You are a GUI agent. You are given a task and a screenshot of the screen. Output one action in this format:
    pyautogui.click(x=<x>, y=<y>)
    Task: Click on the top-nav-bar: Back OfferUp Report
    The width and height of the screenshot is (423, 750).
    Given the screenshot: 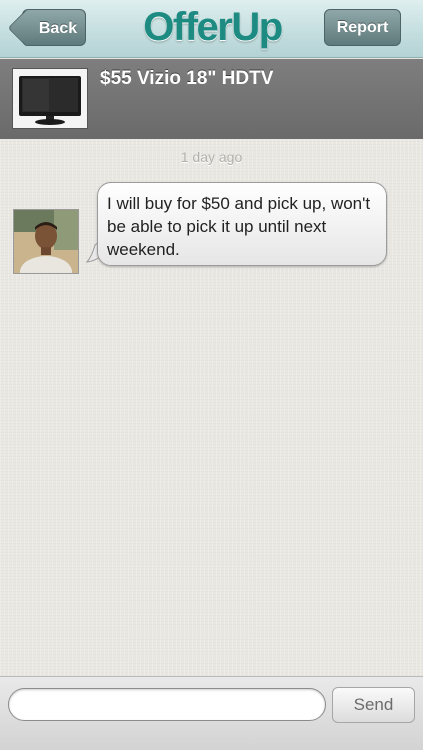 What is the action you would take?
    pyautogui.click(x=211, y=29)
    